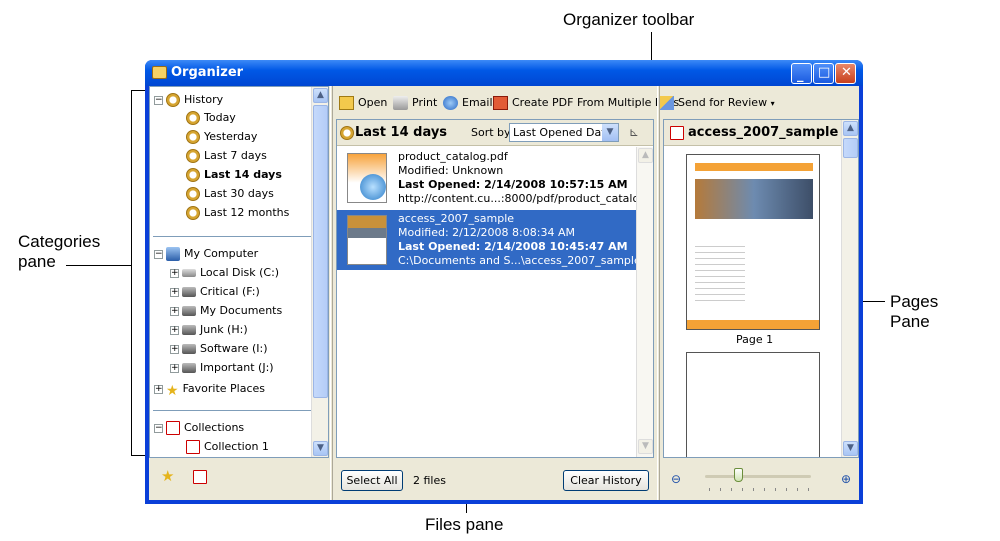 The width and height of the screenshot is (1000, 541). What do you see at coordinates (763, 132) in the screenshot?
I see `pages-heading: access_2007_sample` at bounding box center [763, 132].